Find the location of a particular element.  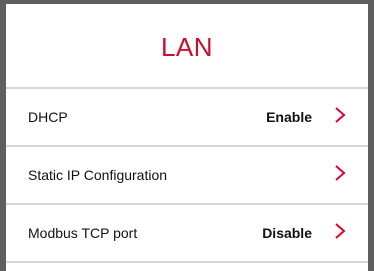

row-value: Enable is located at coordinates (289, 117).